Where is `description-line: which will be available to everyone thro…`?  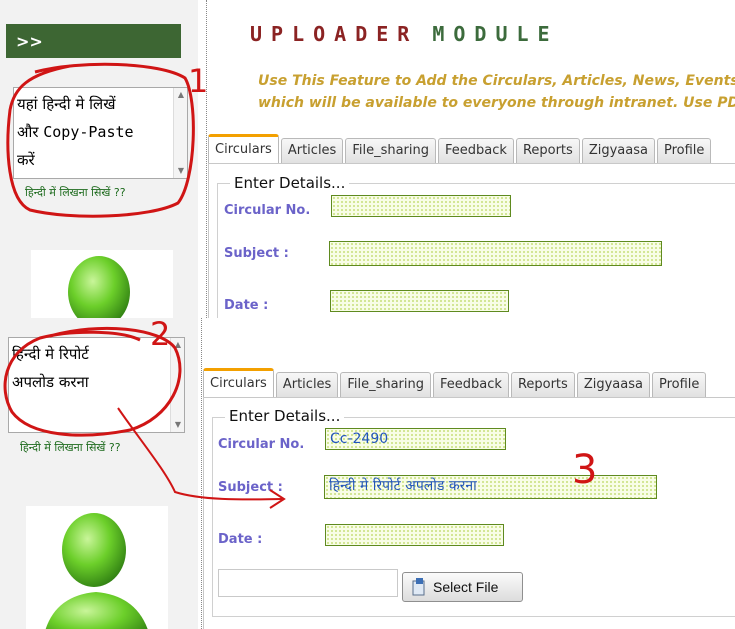 description-line: which will be available to everyone thro… is located at coordinates (496, 103).